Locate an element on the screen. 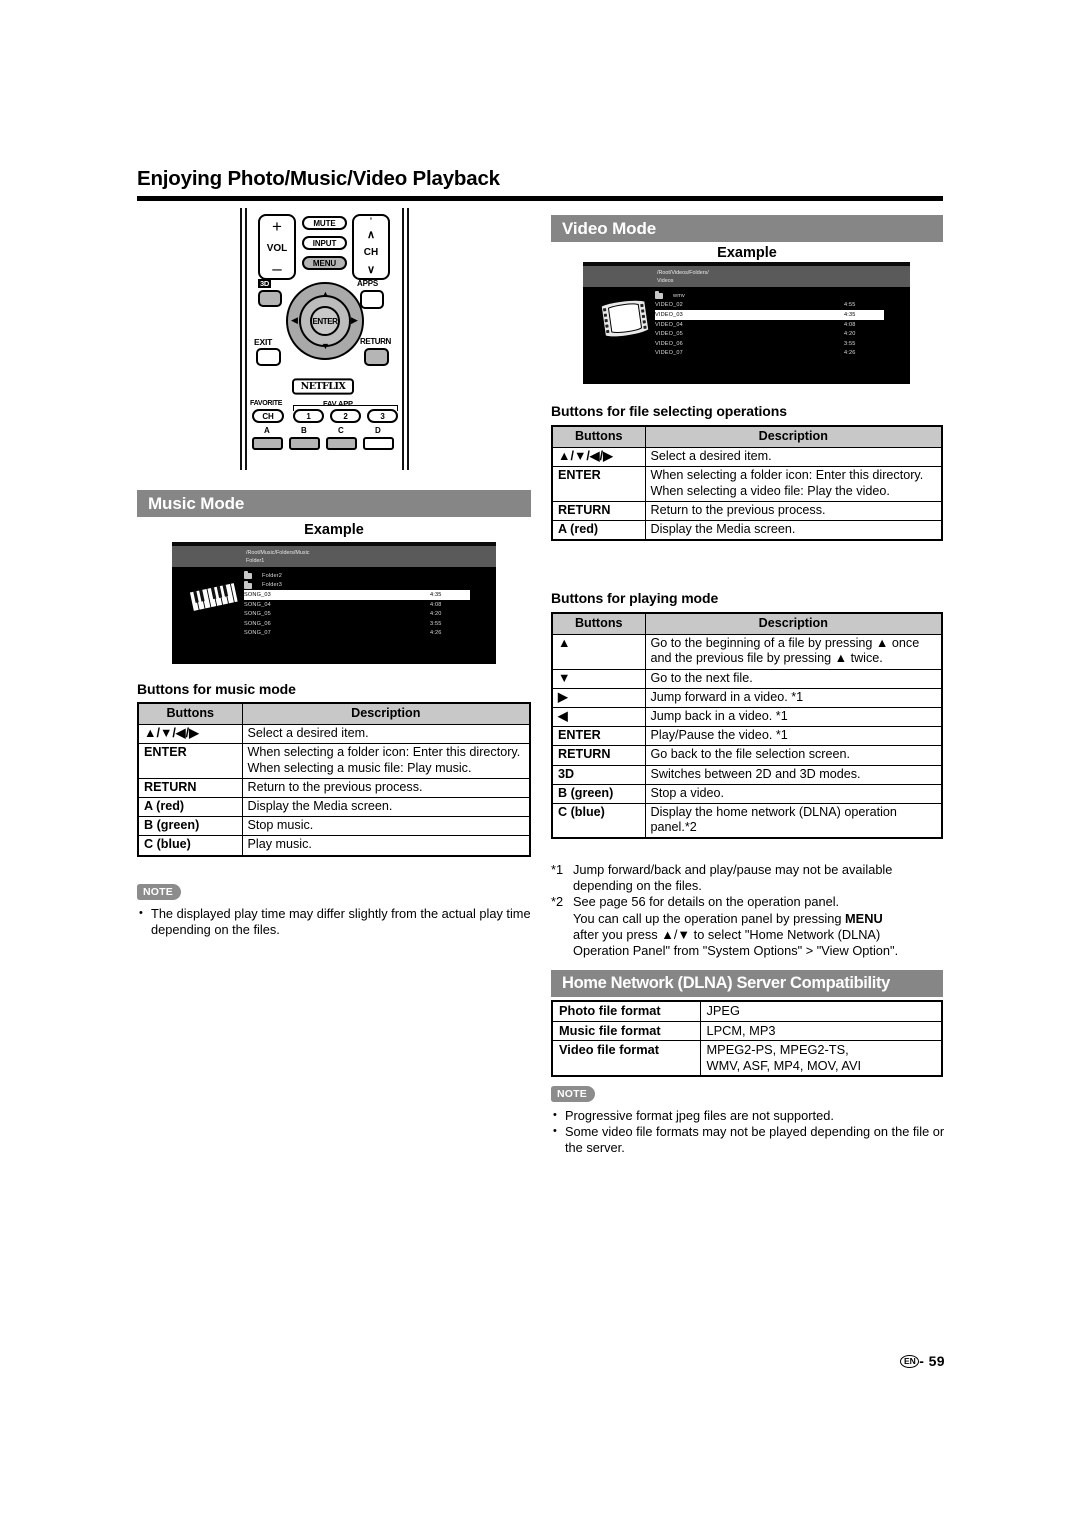 This screenshot has width=1080, height=1527. format-label-cell: Photo file format is located at coordinates (626, 1011).